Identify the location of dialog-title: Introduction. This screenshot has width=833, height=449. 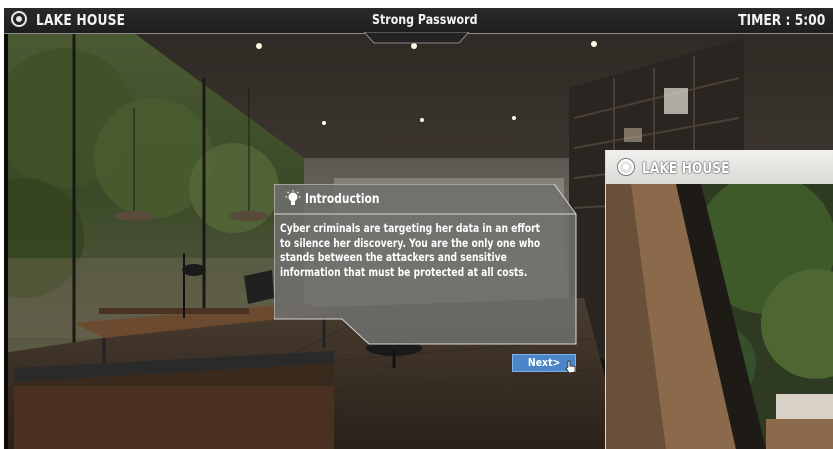
(342, 199).